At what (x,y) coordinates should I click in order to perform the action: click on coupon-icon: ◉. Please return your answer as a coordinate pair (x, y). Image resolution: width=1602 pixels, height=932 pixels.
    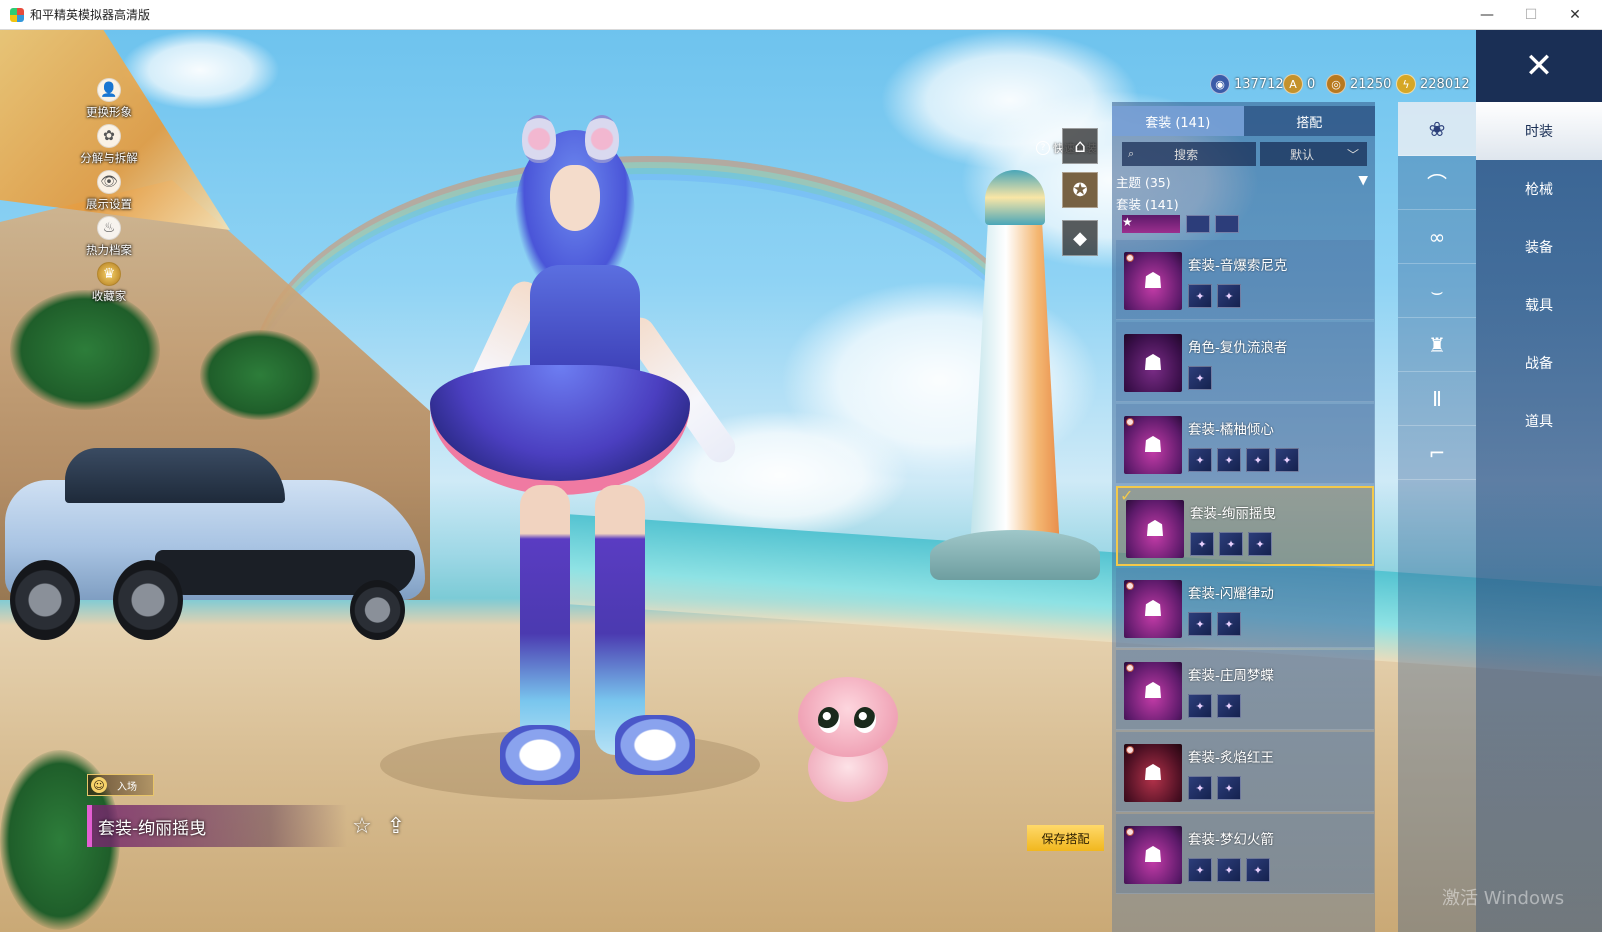
    Looking at the image, I should click on (1220, 84).